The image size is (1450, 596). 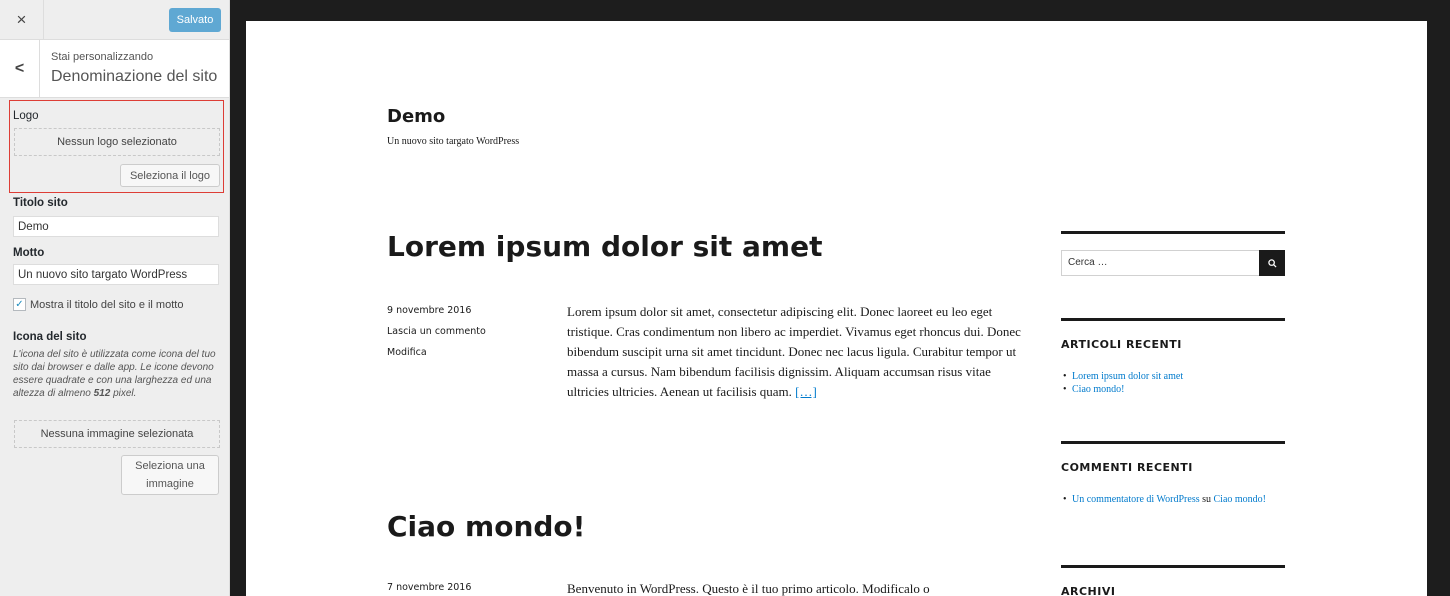 I want to click on edit-link: Modifica, so click(x=407, y=352).